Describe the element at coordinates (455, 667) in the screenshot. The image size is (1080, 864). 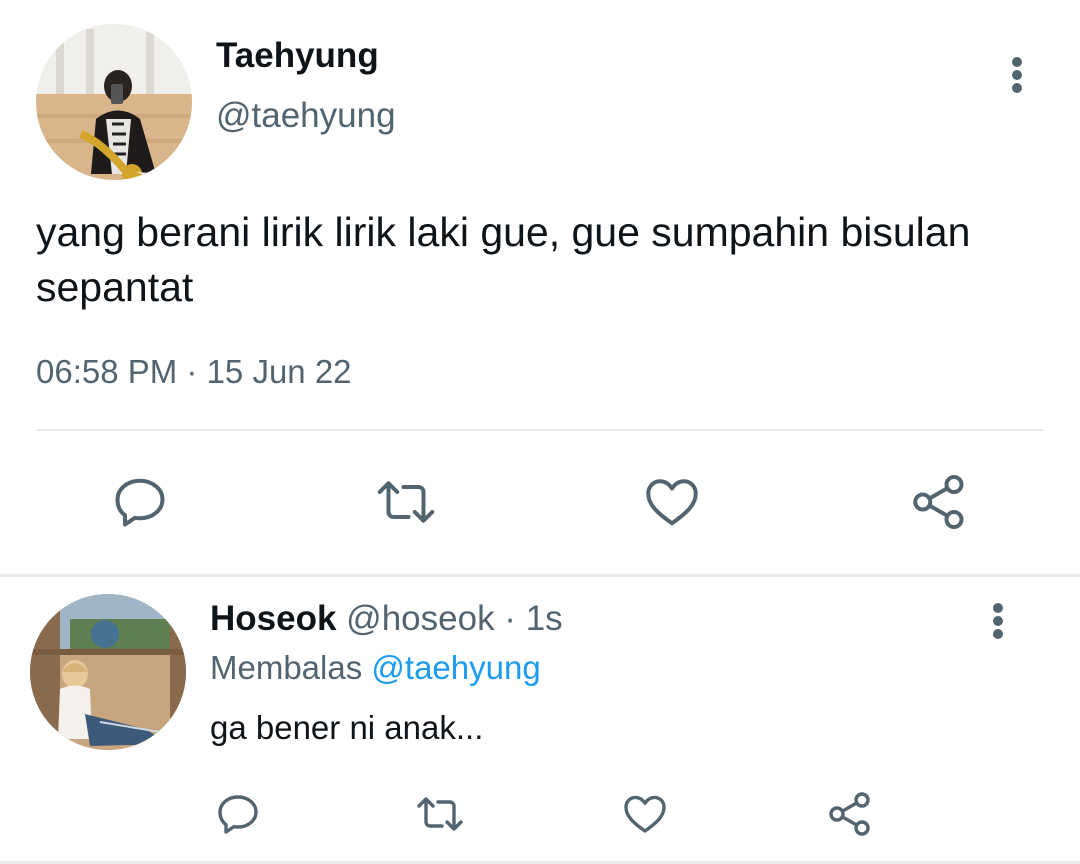
I see `replying-to-mention: @taehyung` at that location.